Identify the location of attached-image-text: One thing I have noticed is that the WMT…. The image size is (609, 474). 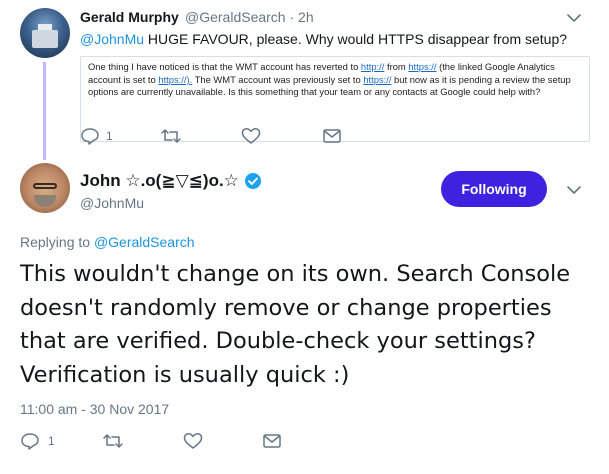
(336, 80).